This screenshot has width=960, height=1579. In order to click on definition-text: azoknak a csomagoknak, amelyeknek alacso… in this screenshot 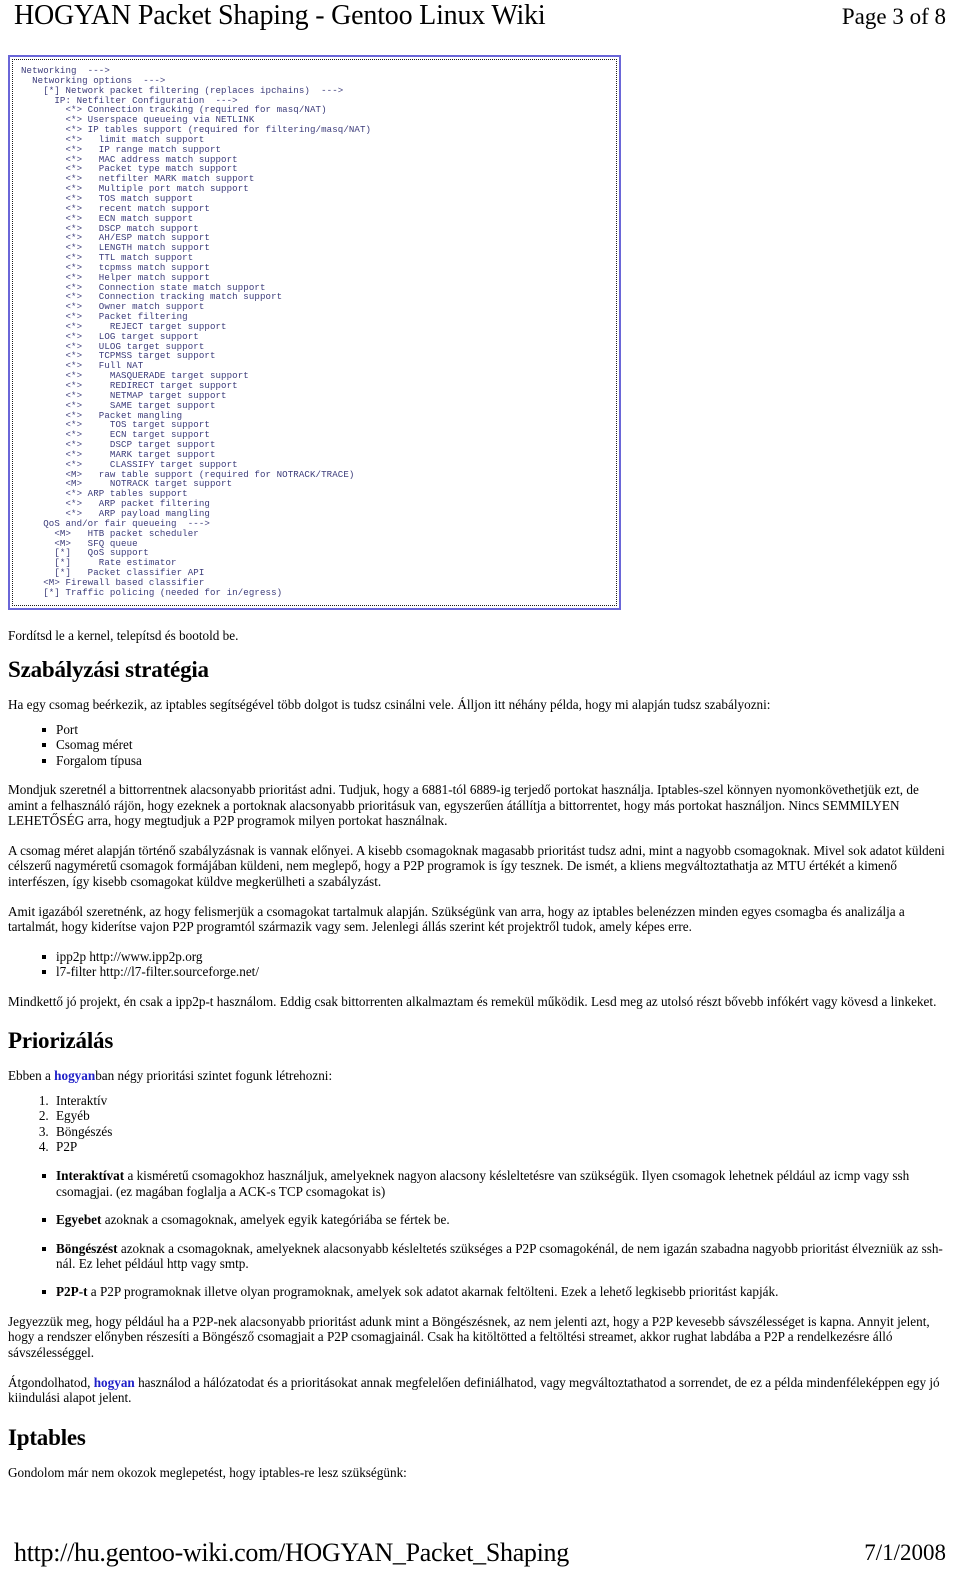, I will do `click(499, 1255)`.